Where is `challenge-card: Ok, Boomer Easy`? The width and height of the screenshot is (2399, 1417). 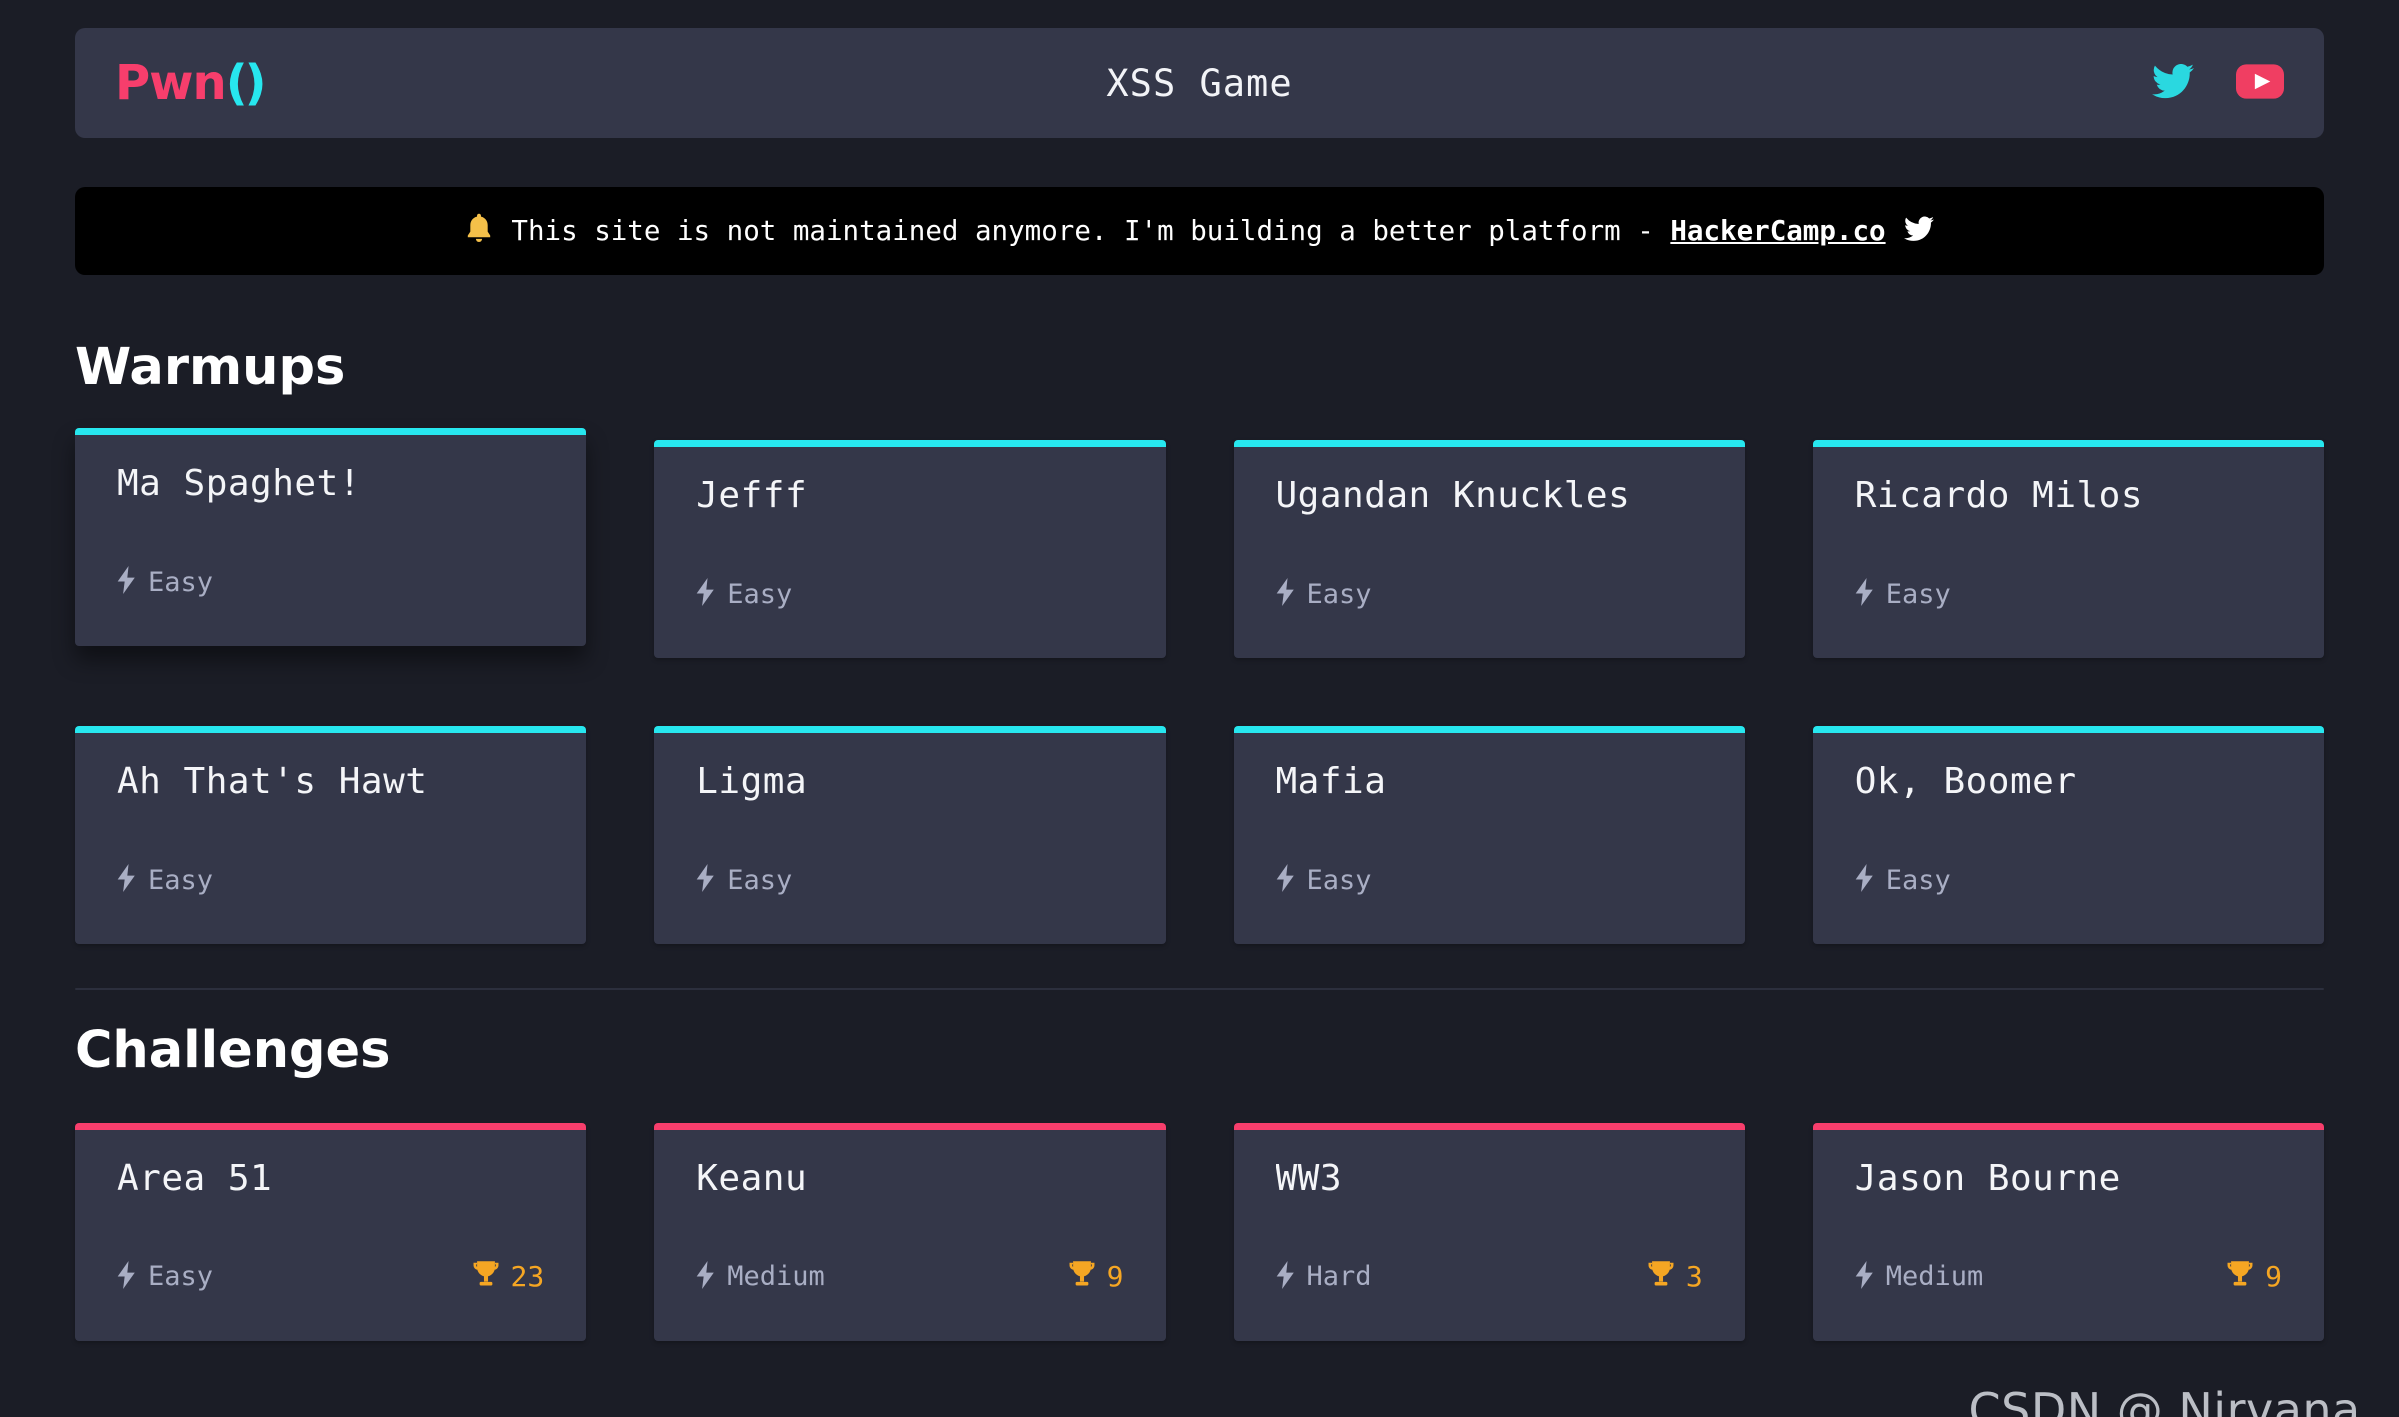 challenge-card: Ok, Boomer Easy is located at coordinates (2068, 835).